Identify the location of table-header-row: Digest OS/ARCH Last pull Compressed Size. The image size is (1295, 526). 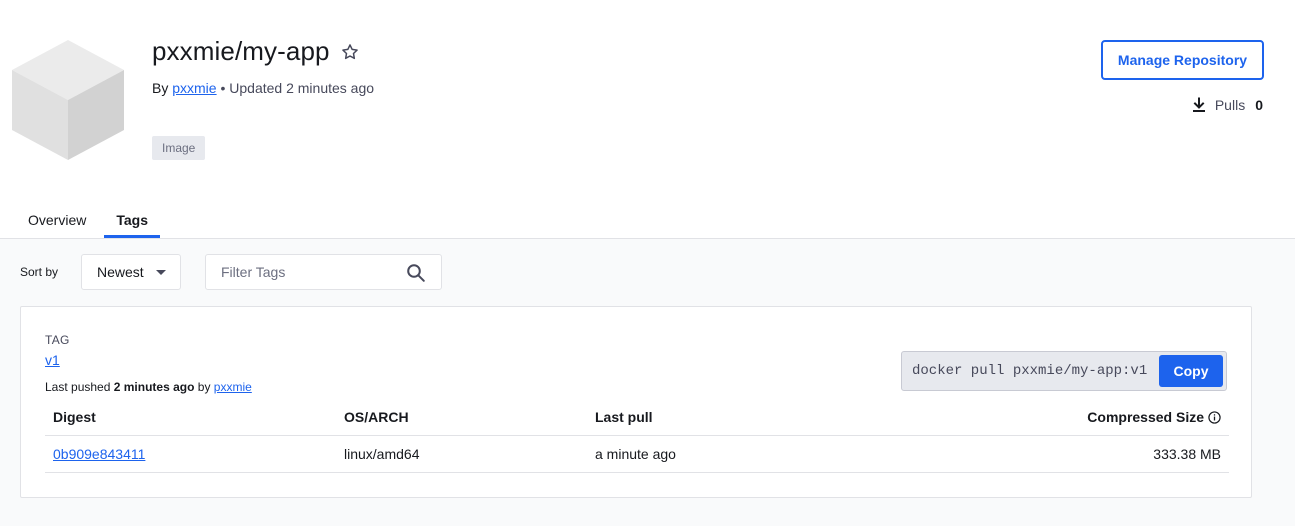
(637, 417).